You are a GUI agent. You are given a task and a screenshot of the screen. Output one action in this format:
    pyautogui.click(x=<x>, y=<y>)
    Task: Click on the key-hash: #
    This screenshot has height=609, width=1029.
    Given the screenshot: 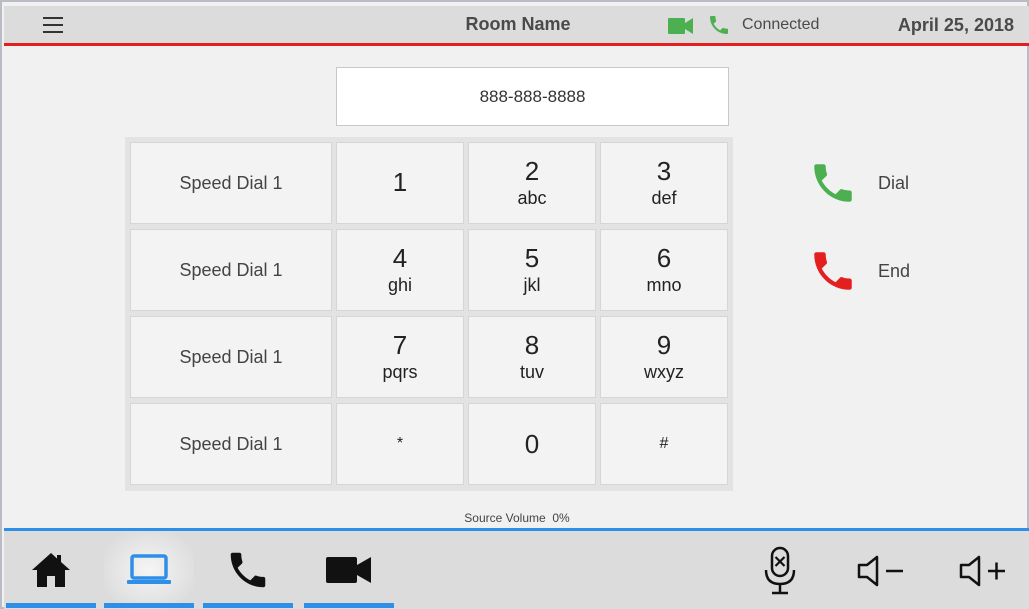 What is the action you would take?
    pyautogui.click(x=664, y=444)
    